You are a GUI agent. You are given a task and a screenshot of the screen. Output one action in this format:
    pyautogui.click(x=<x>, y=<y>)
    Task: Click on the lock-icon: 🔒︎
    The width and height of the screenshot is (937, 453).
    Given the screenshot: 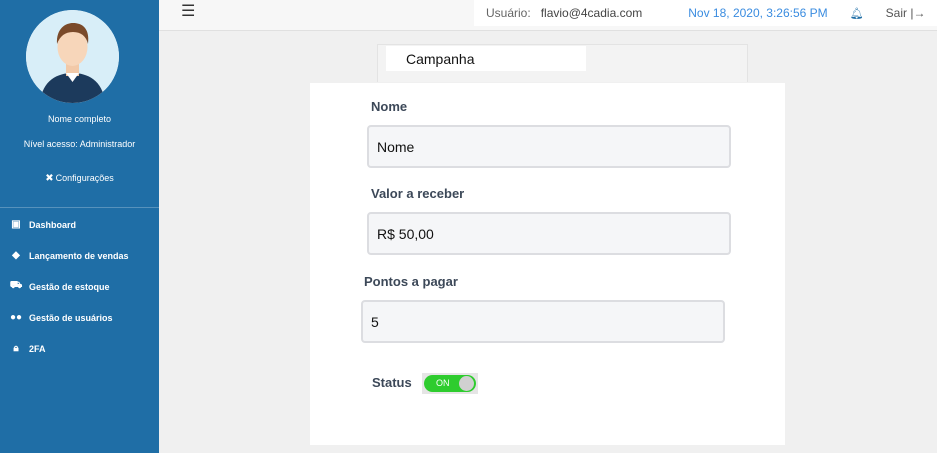 What is the action you would take?
    pyautogui.click(x=16, y=348)
    